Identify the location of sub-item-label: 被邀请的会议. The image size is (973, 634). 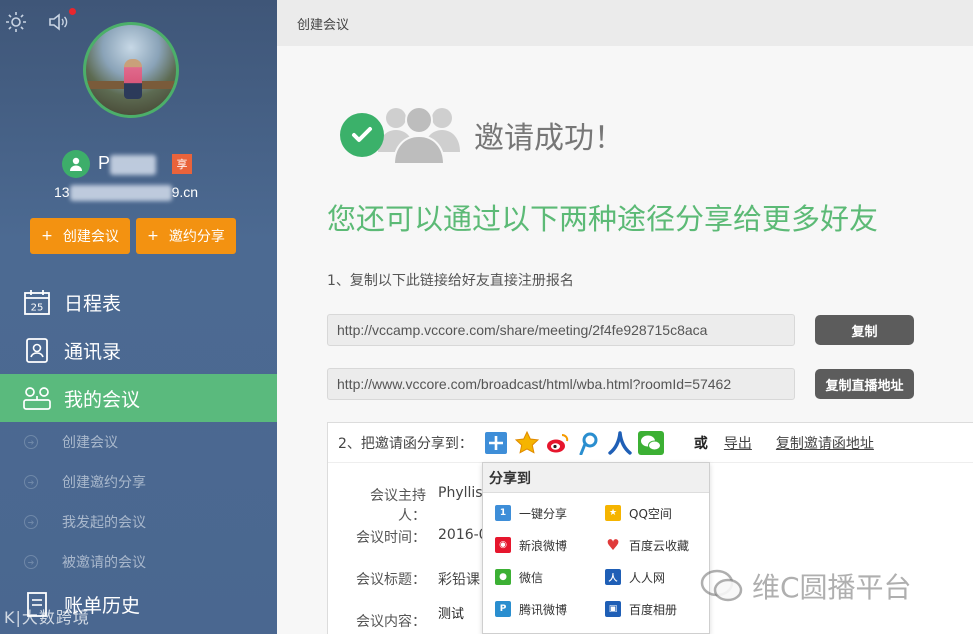
(104, 563).